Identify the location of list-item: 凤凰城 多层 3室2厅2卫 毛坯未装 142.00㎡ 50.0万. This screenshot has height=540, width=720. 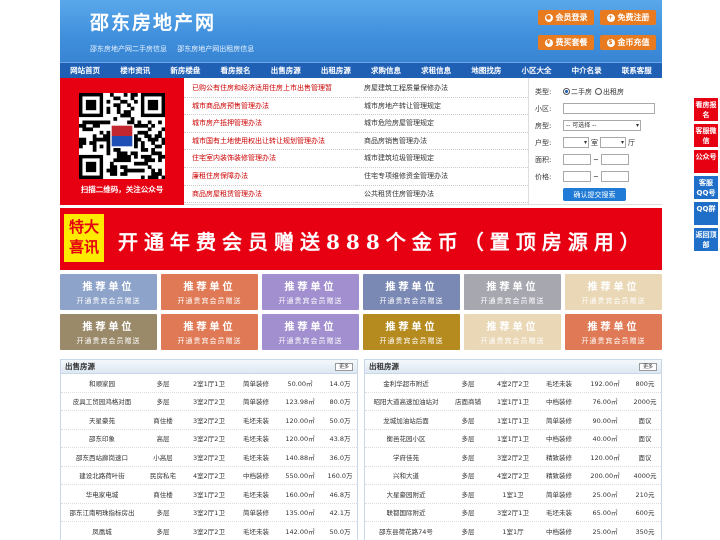
(209, 531).